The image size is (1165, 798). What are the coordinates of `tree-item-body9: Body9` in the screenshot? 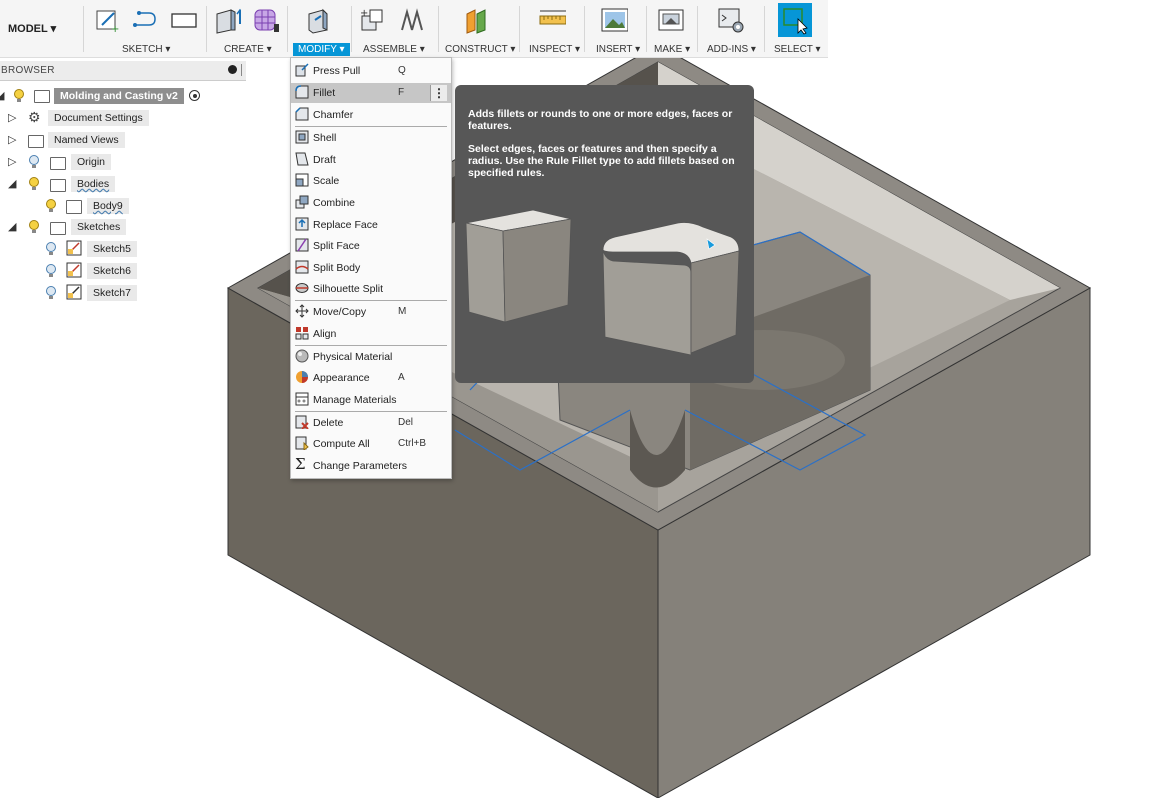 It's located at (120, 206).